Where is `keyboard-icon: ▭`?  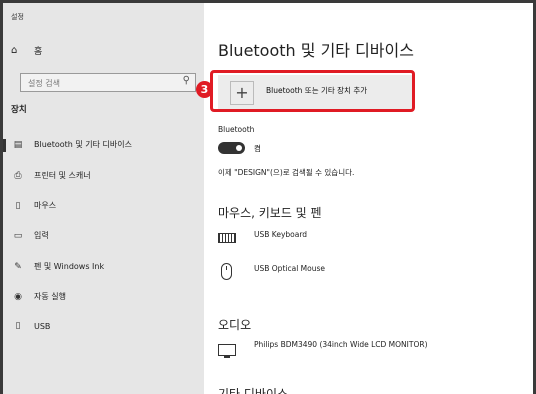
keyboard-icon: ▭ is located at coordinates (18, 235).